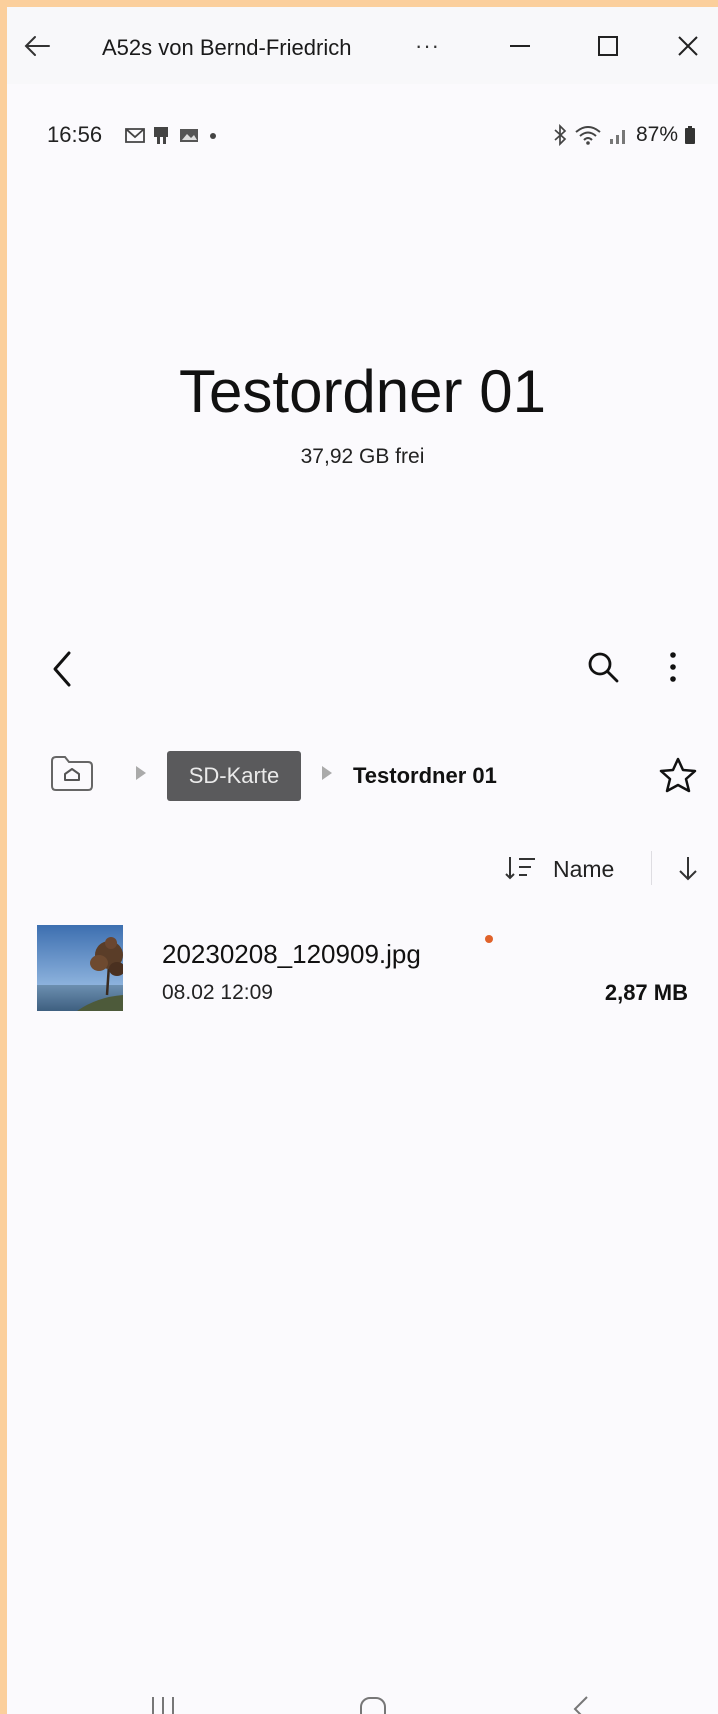  I want to click on file-thumbnail, so click(80, 968).